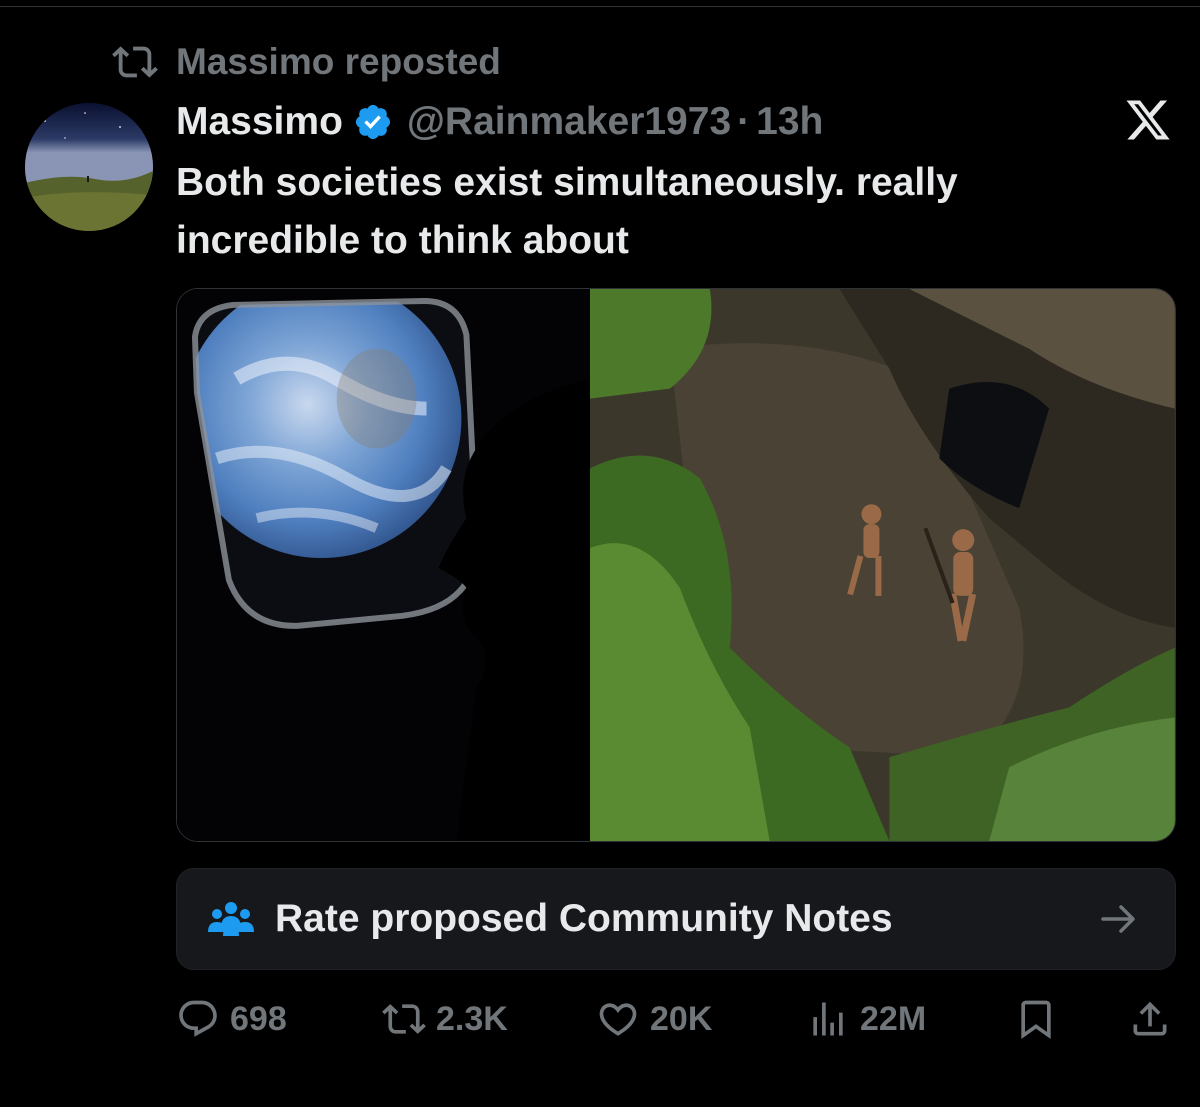 This screenshot has width=1200, height=1107. Describe the element at coordinates (258, 1018) in the screenshot. I see `reply-count: 698` at that location.